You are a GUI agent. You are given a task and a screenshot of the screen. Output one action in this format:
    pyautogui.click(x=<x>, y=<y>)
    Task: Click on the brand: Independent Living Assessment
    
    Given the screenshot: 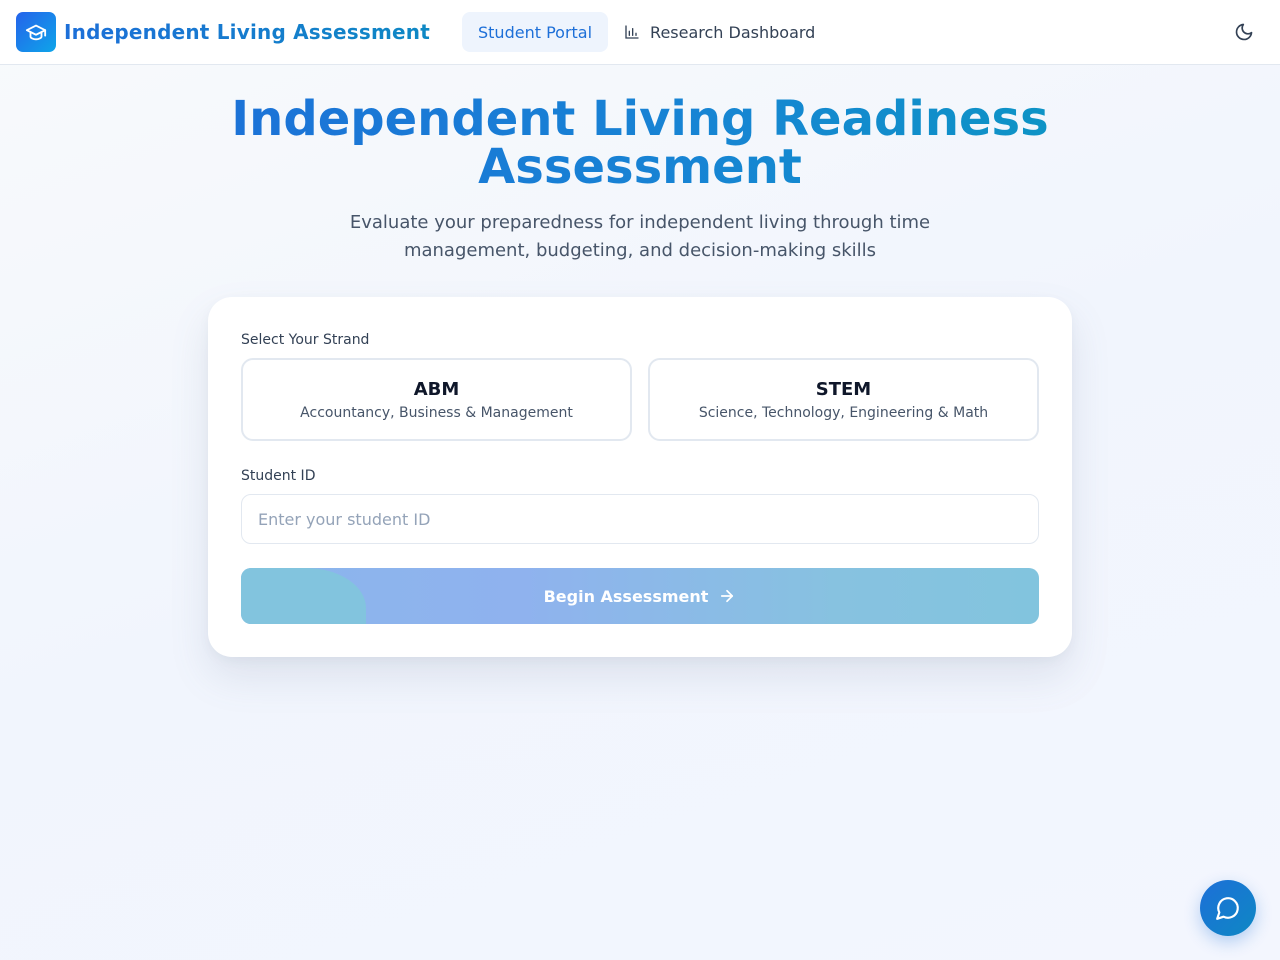 What is the action you would take?
    pyautogui.click(x=223, y=32)
    